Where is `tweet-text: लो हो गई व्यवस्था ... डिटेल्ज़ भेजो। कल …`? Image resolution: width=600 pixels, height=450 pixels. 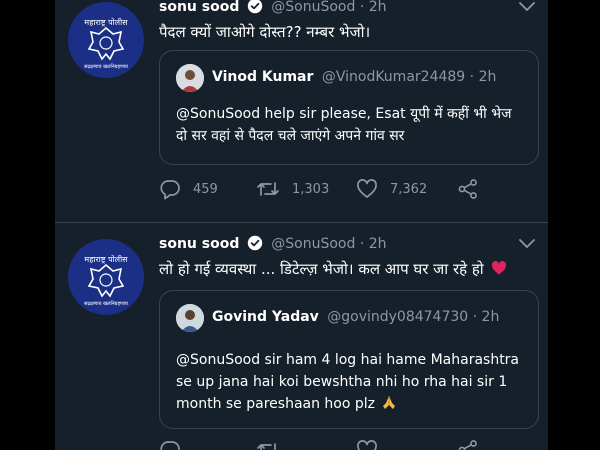 tweet-text: लो हो गई व्यवस्था ... डिटेल्ज़ भेजो। कल … is located at coordinates (321, 269).